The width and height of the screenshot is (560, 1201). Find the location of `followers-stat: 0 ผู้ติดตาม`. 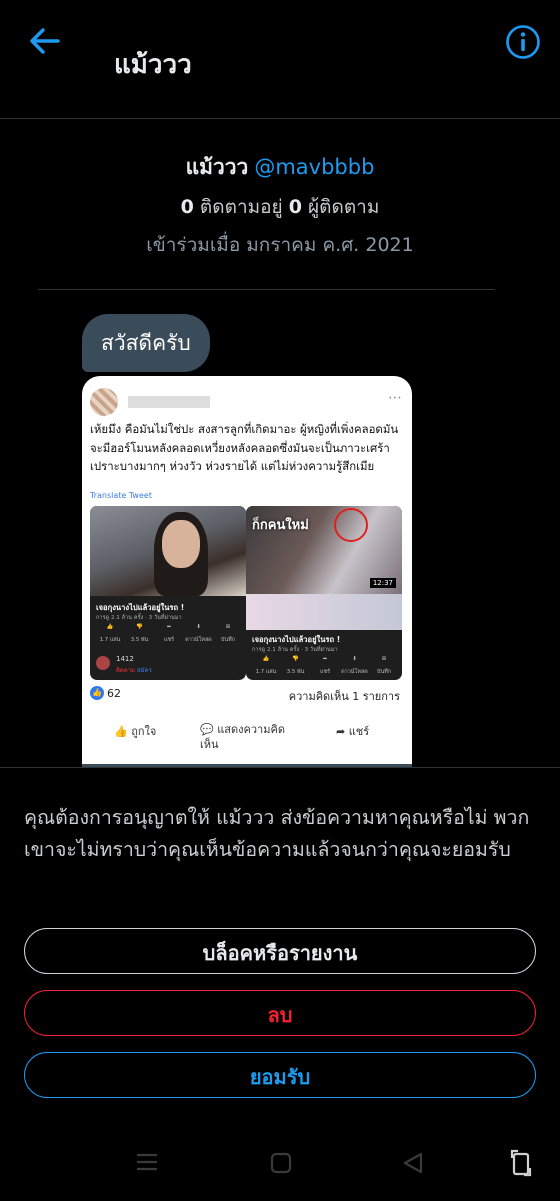

followers-stat: 0 ผู้ติดตาม is located at coordinates (334, 207).